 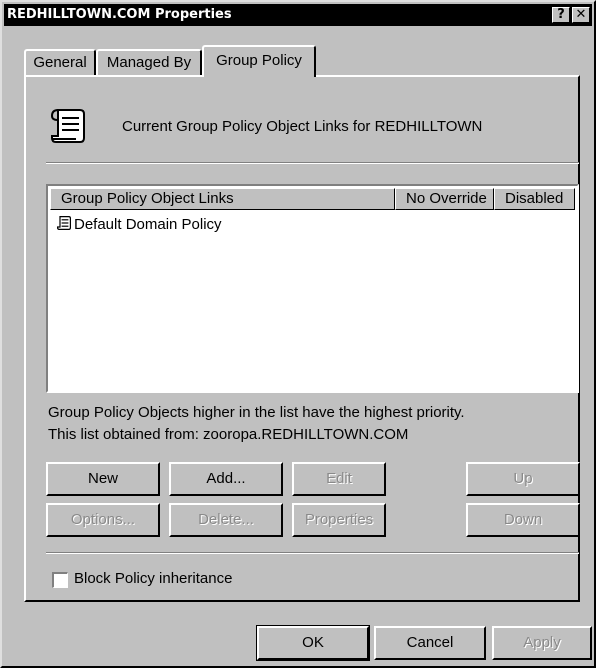 I want to click on options-divider, so click(x=312, y=553).